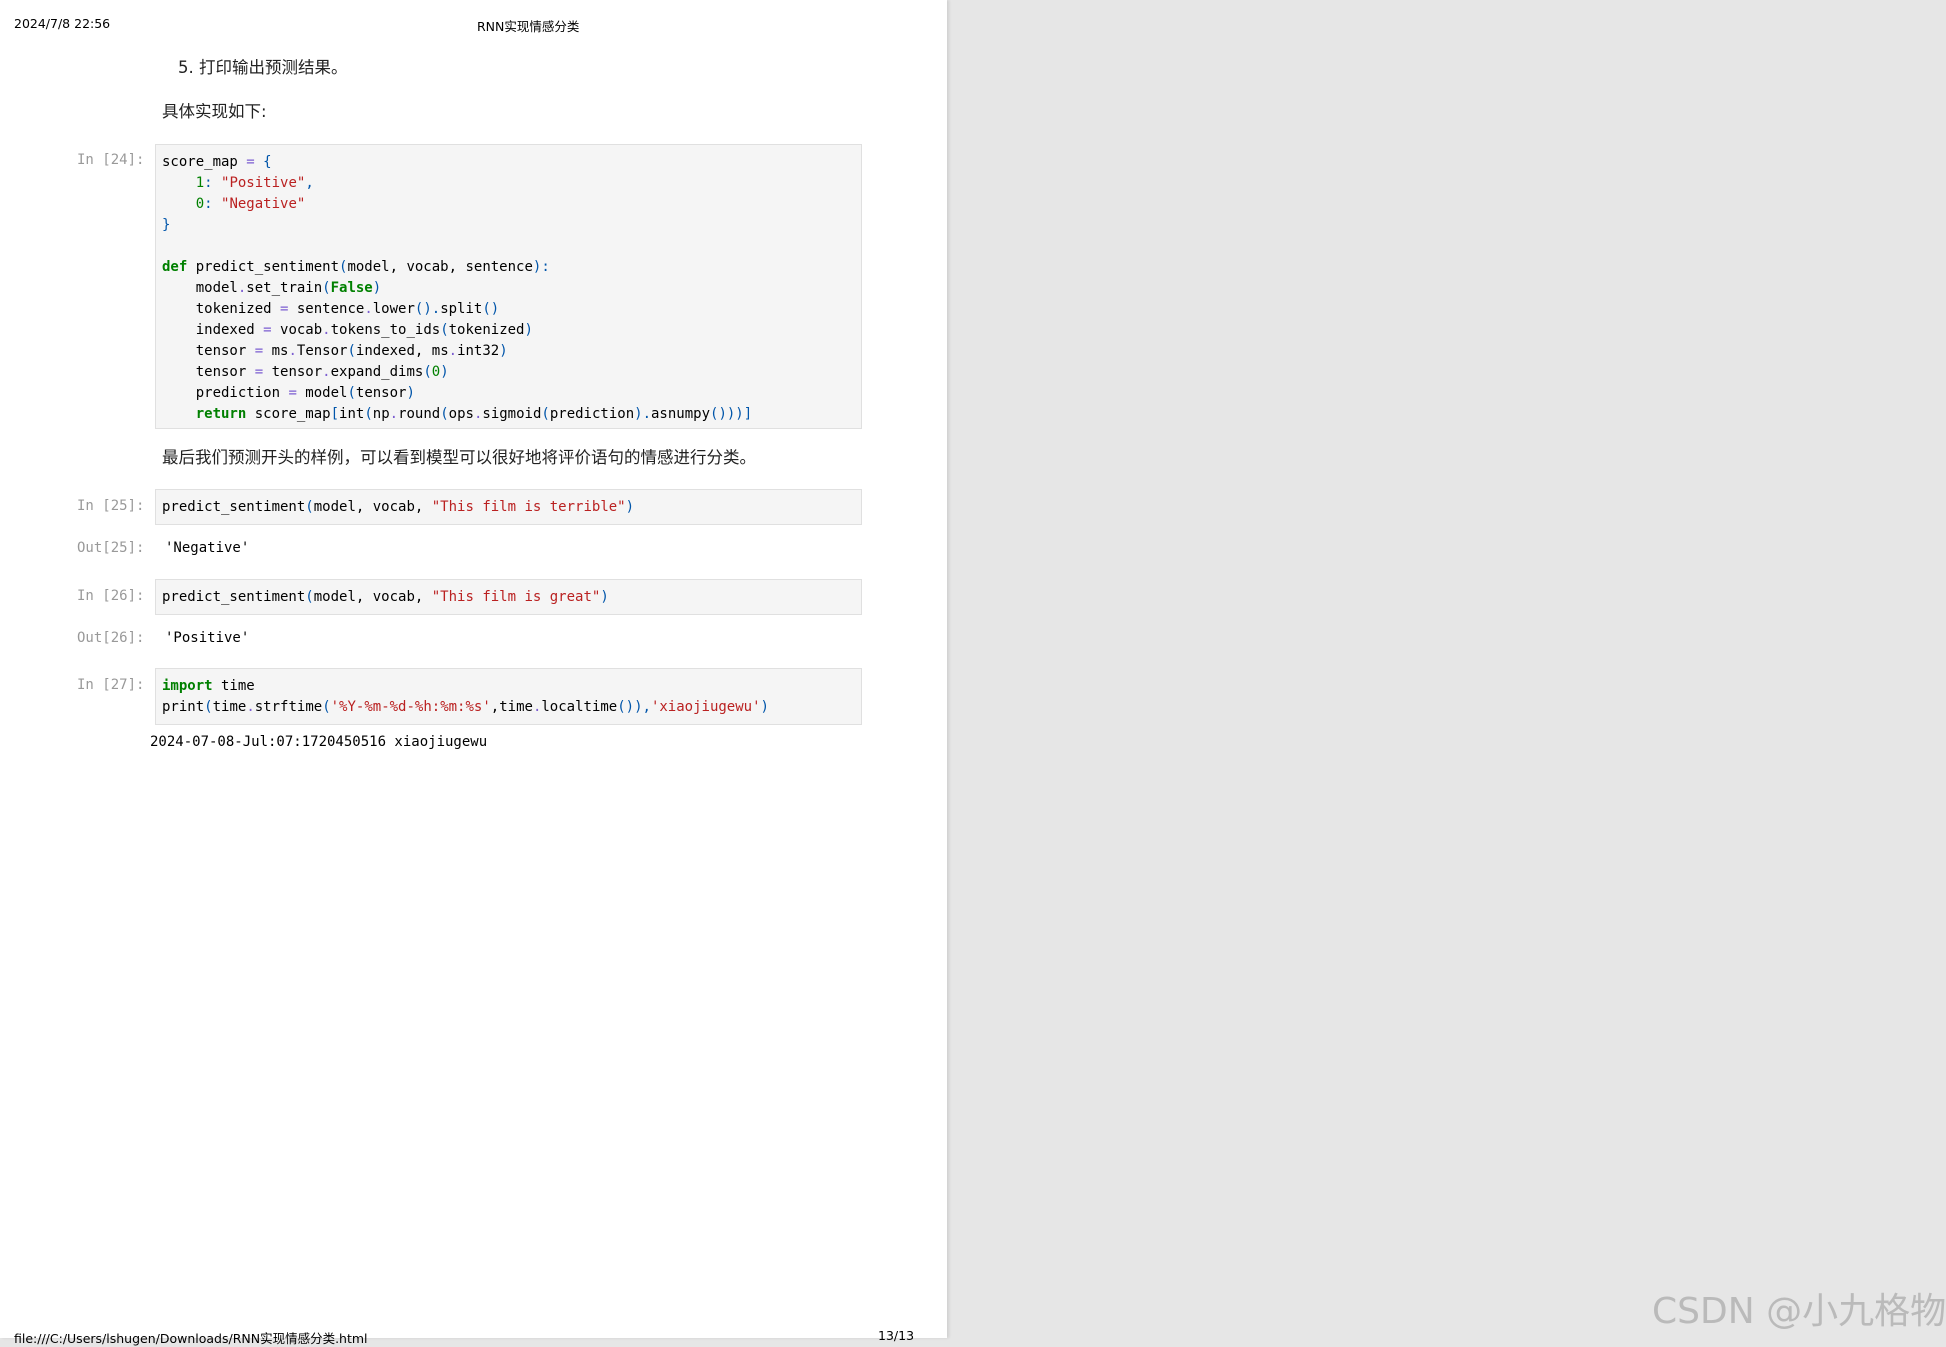 Image resolution: width=1946 pixels, height=1347 pixels. I want to click on input-prompt-26: In [26]:, so click(111, 596).